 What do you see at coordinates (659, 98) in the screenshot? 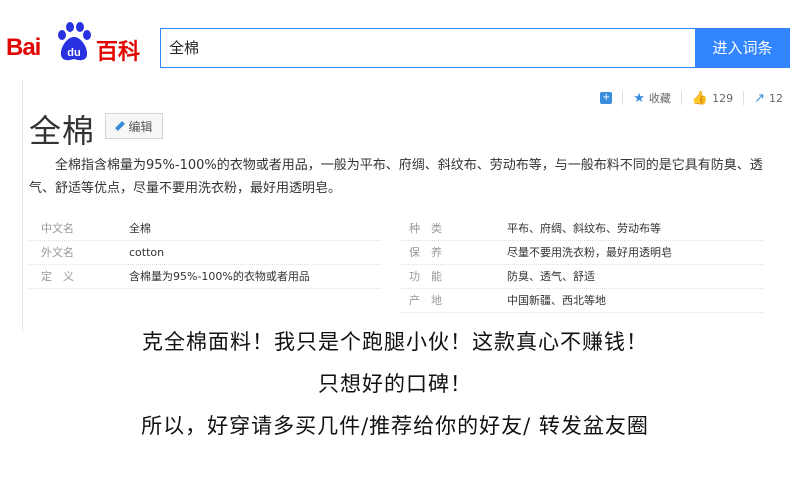
I see `collect-label: 收藏` at bounding box center [659, 98].